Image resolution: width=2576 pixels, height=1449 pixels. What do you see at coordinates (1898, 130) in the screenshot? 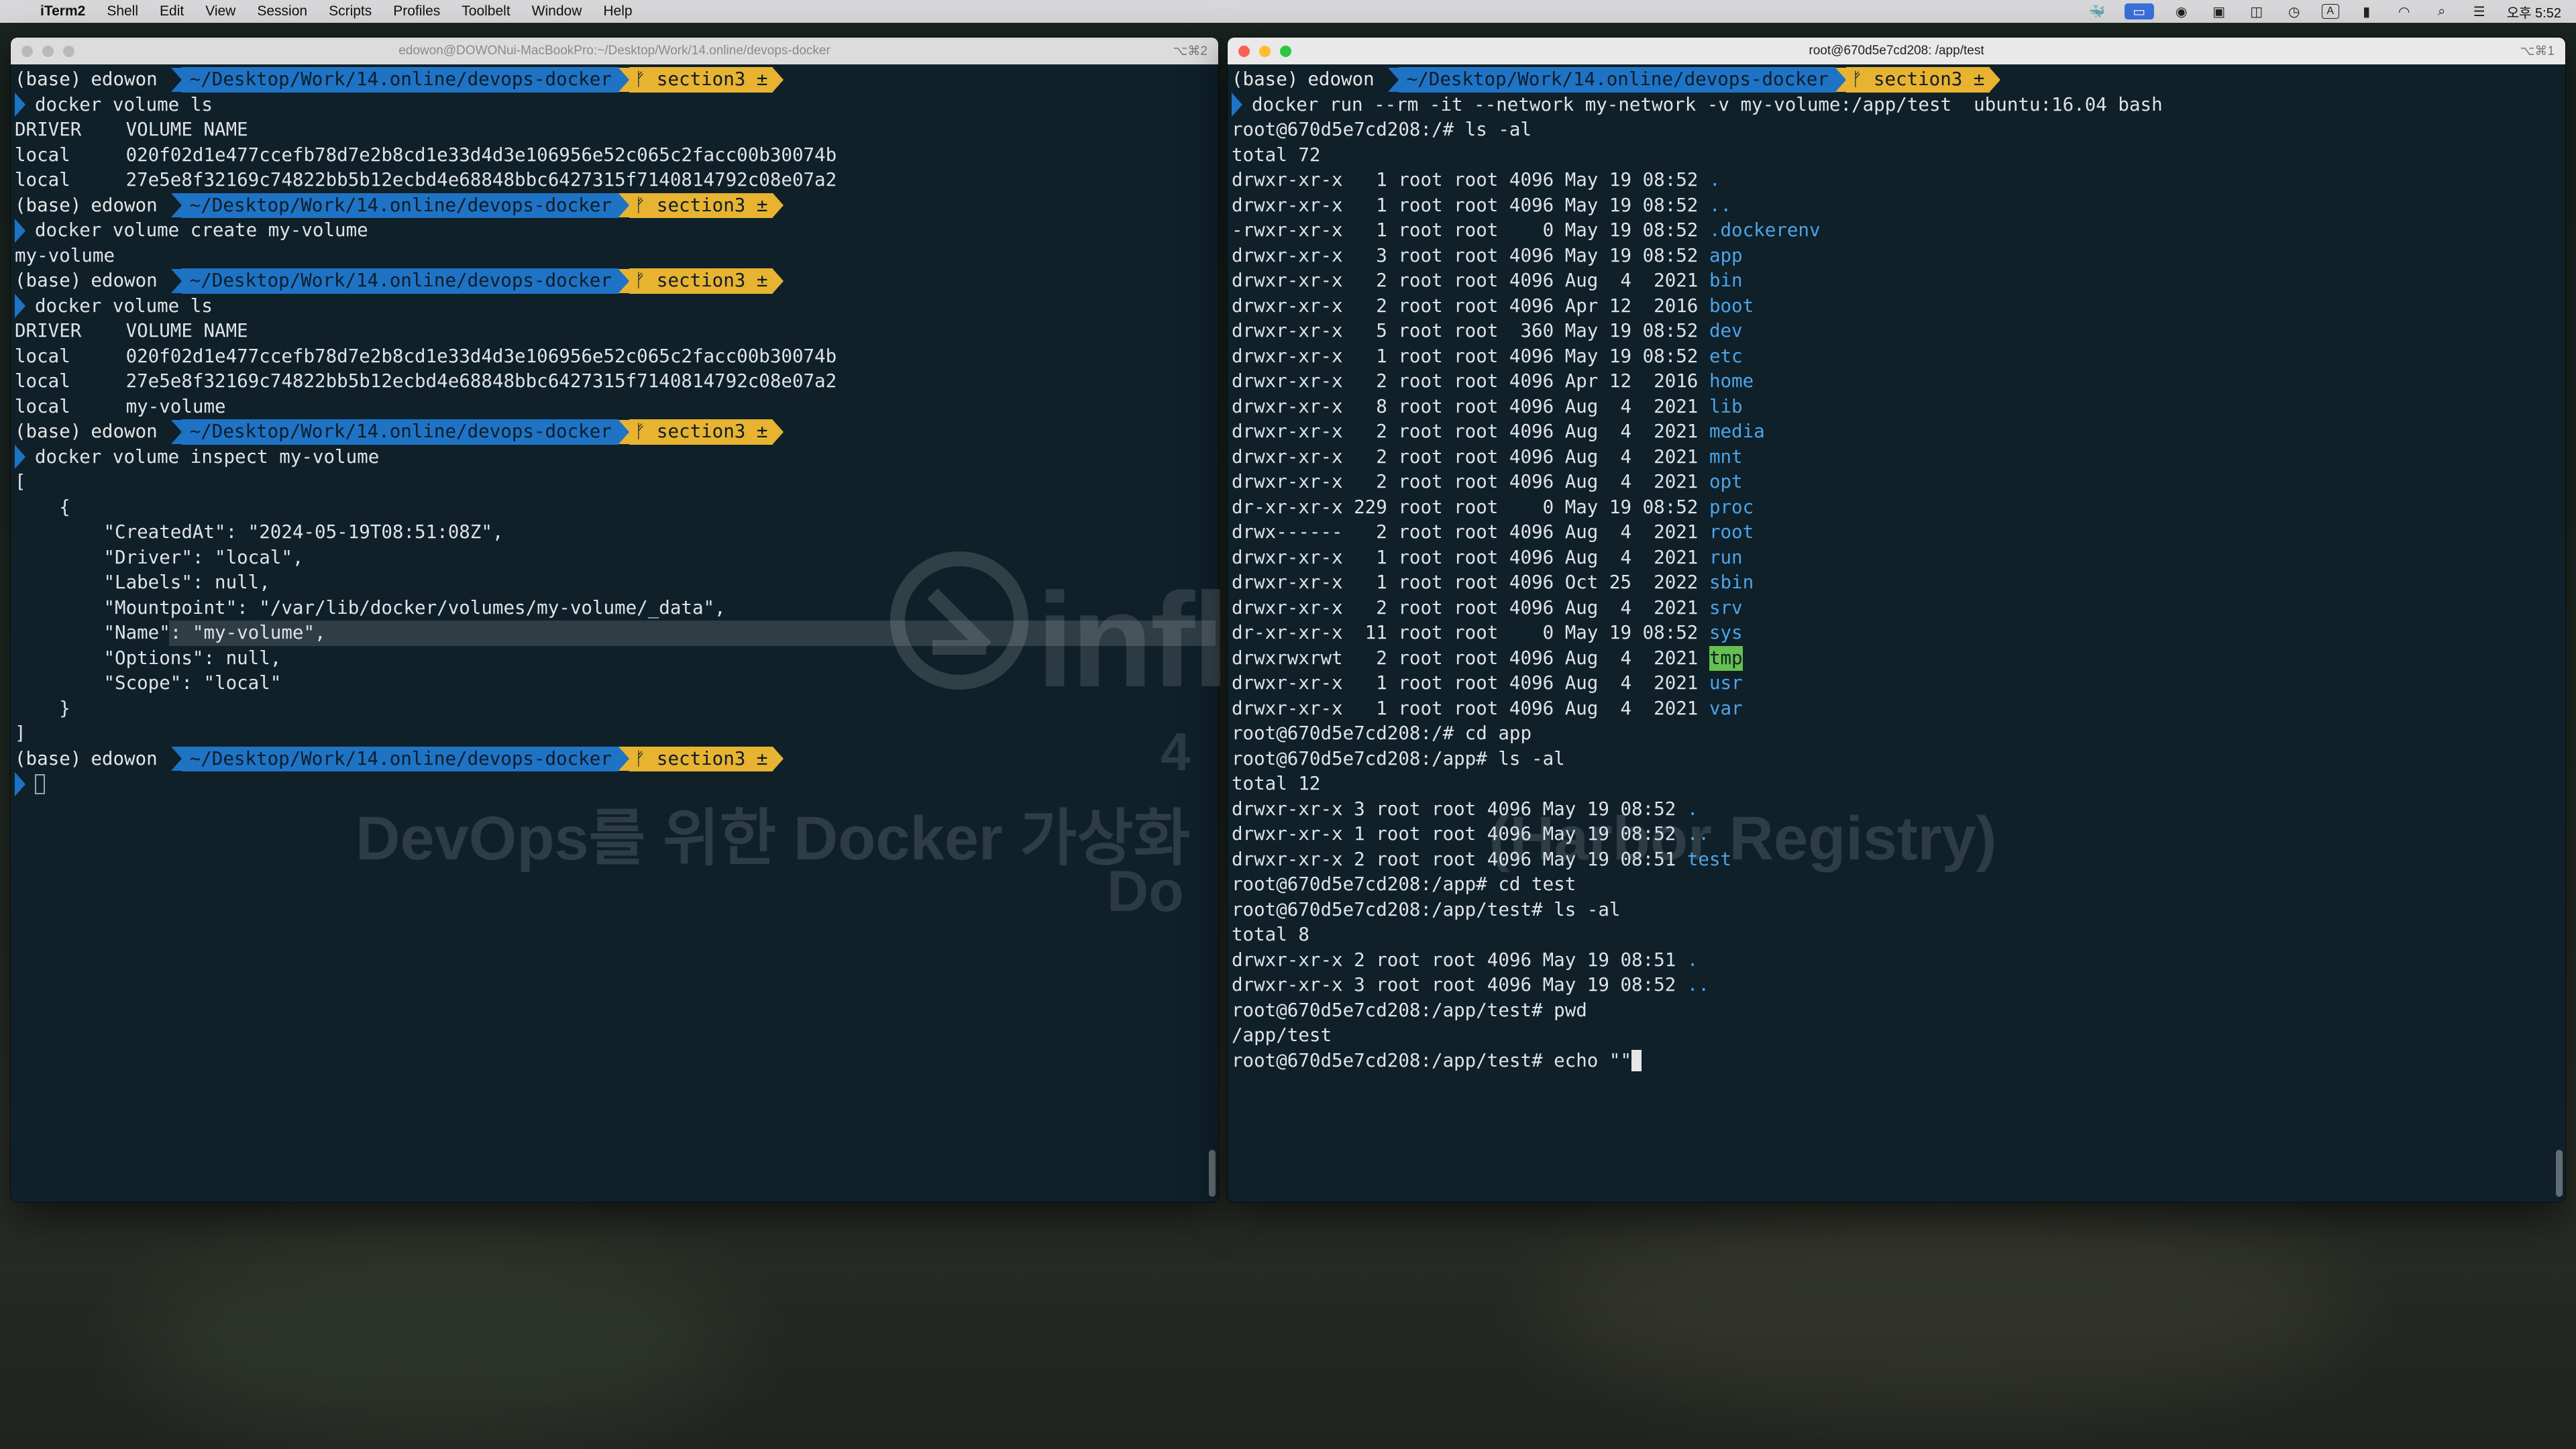
I see `terminal-line: root@670d5e7cd208:/# ls -al` at bounding box center [1898, 130].